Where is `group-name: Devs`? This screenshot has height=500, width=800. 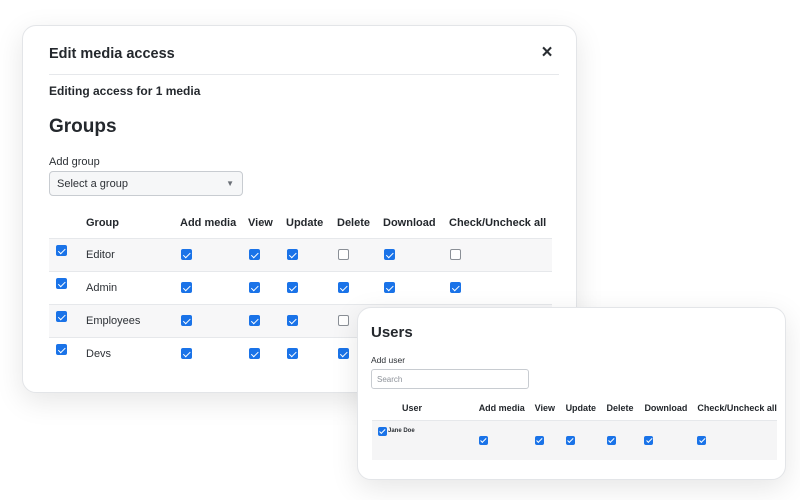
group-name: Devs is located at coordinates (133, 353).